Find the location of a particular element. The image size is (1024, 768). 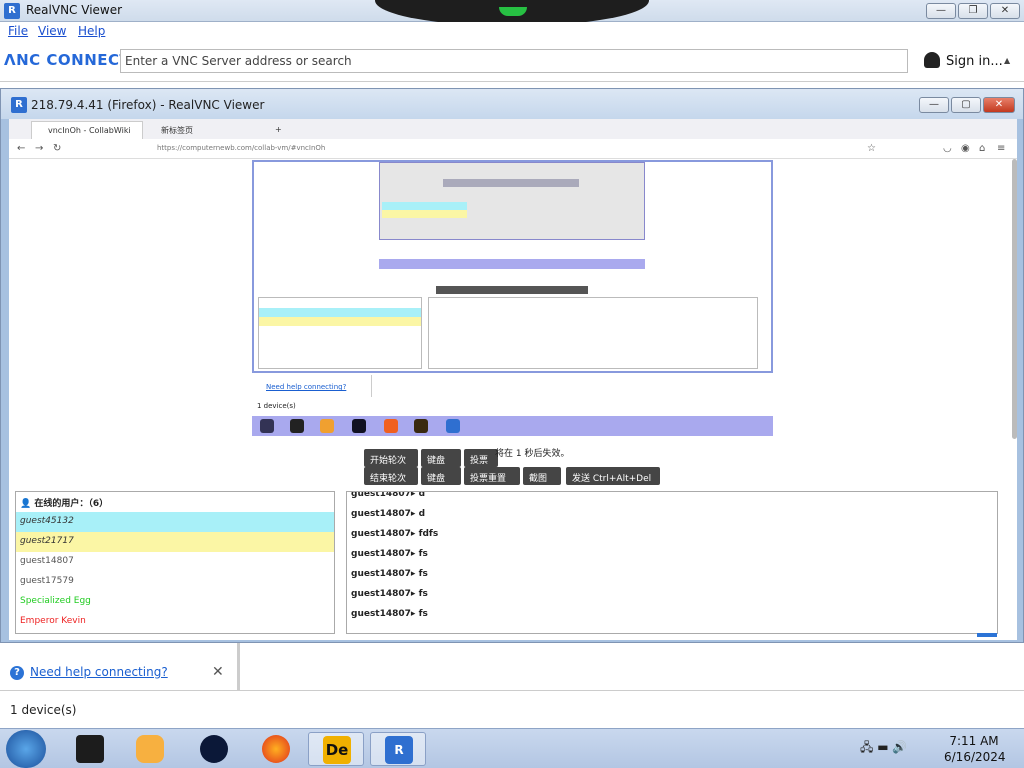

turn-countdown: 将在 1 秒后失效。 is located at coordinates (532, 454).